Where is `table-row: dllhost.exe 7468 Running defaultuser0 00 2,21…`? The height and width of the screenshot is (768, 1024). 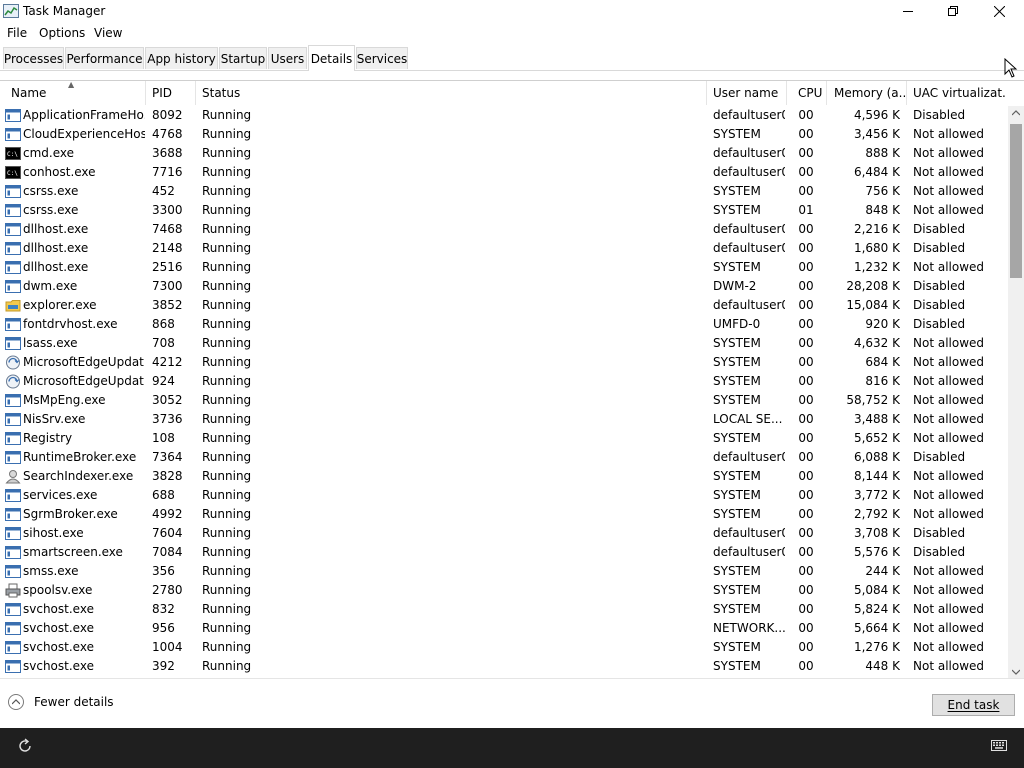
table-row: dllhost.exe 7468 Running defaultuser0 00 2,21… is located at coordinates (504, 229).